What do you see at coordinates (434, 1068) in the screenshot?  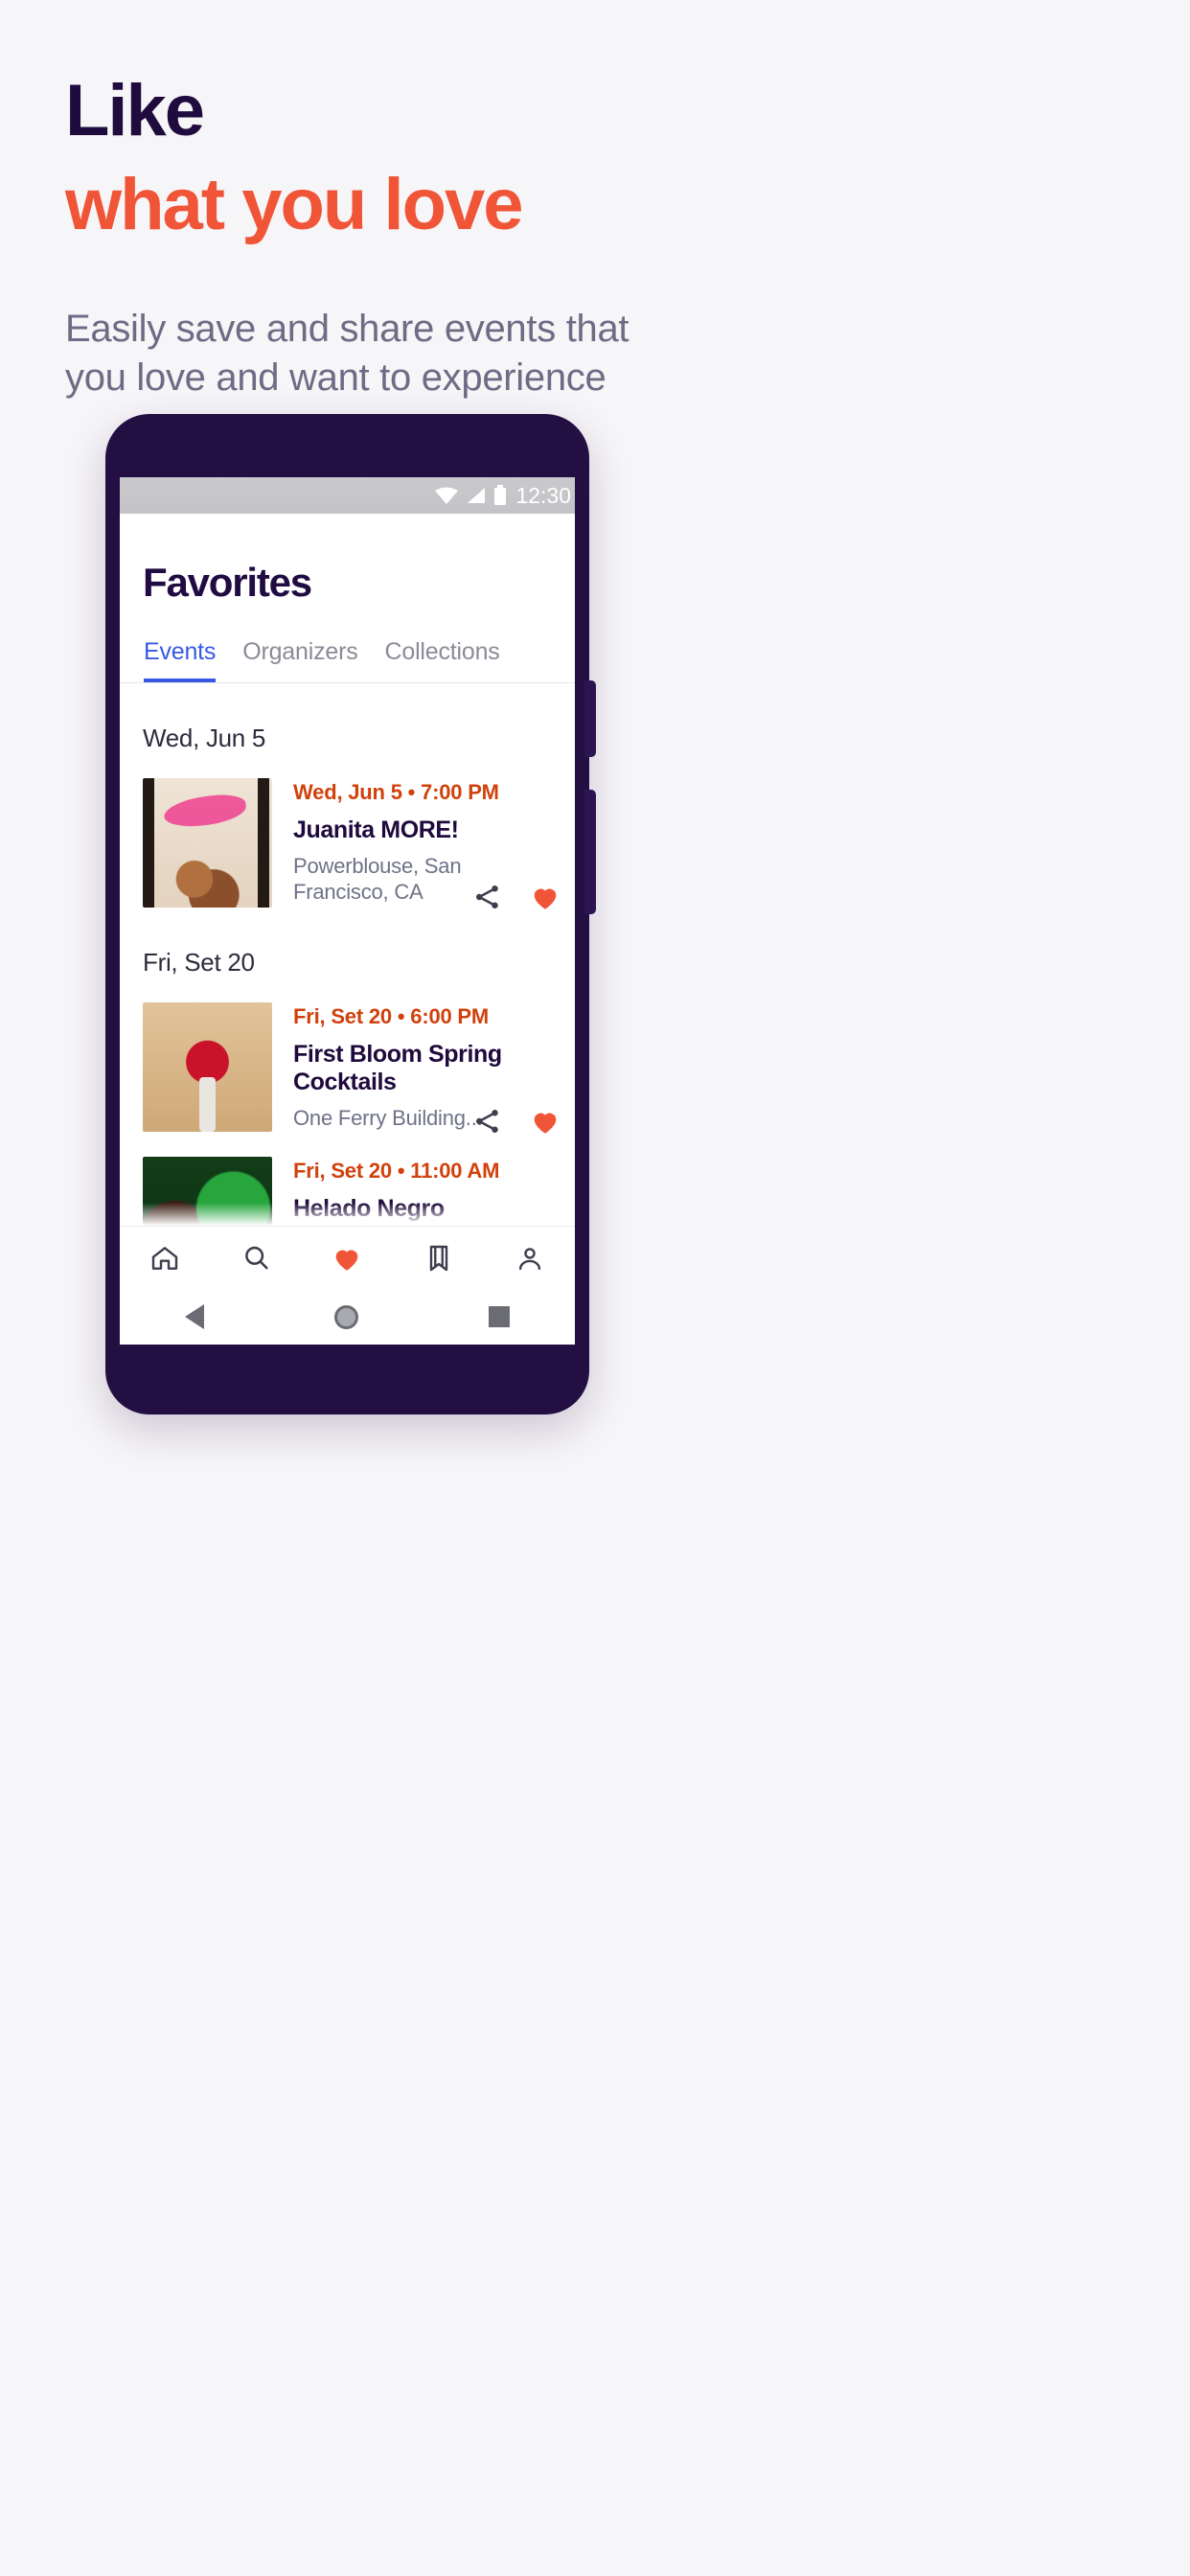 I see `event-title: First Bloom Spring Cocktails` at bounding box center [434, 1068].